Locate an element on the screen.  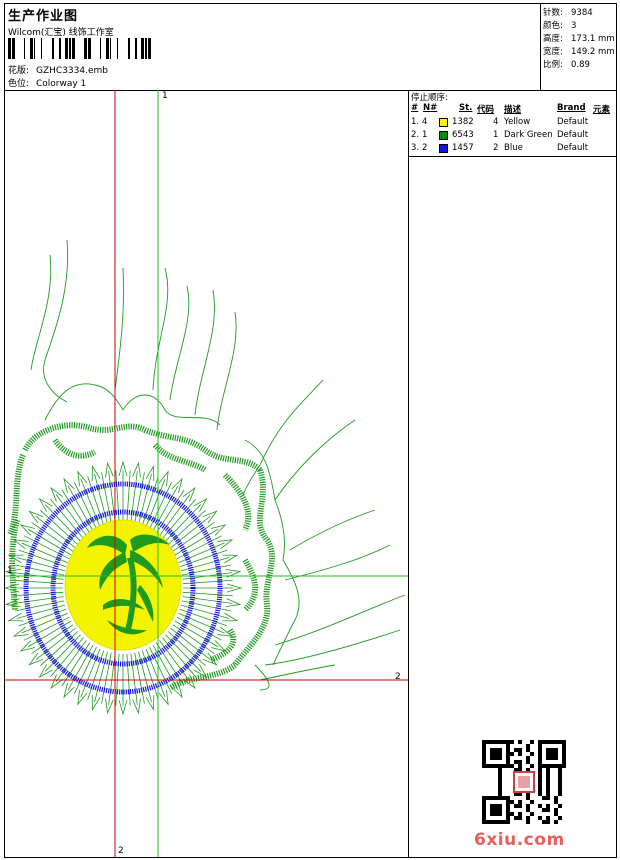
table-row: 1. 4 1382 4 Yellow Default is located at coordinates (500, 122).